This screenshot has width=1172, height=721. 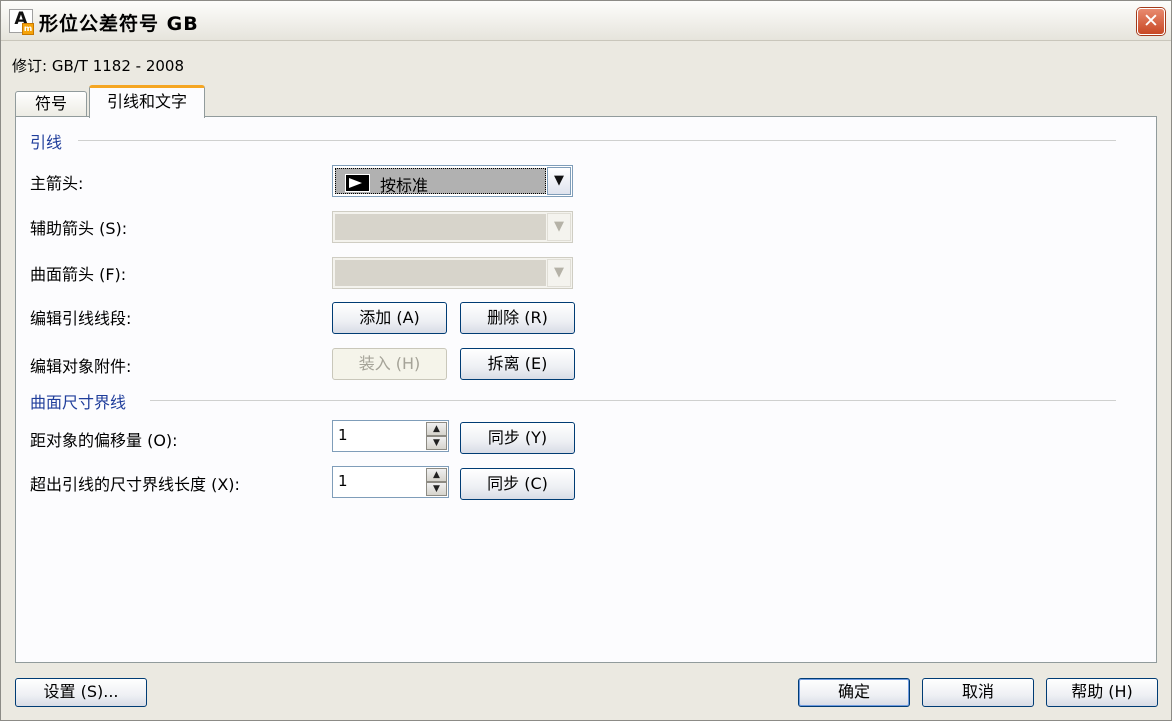 I want to click on help-button: 帮助 (H), so click(x=1102, y=692).